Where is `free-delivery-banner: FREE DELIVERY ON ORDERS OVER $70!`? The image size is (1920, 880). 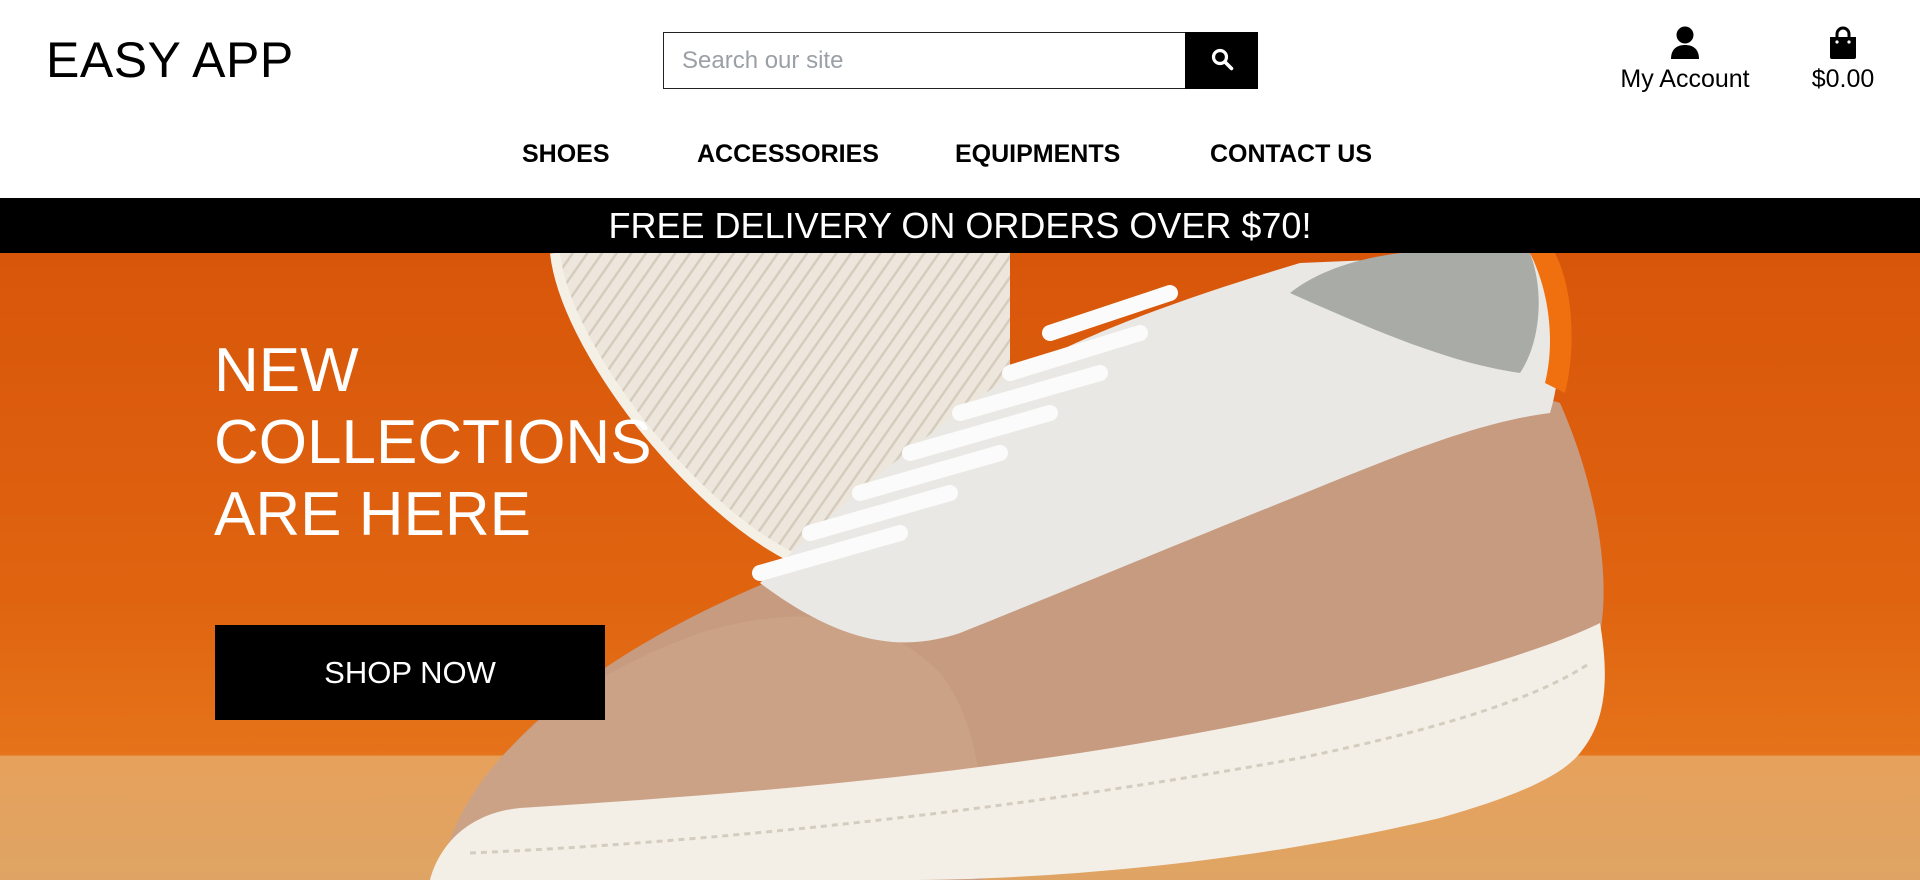
free-delivery-banner: FREE DELIVERY ON ORDERS OVER $70! is located at coordinates (960, 225).